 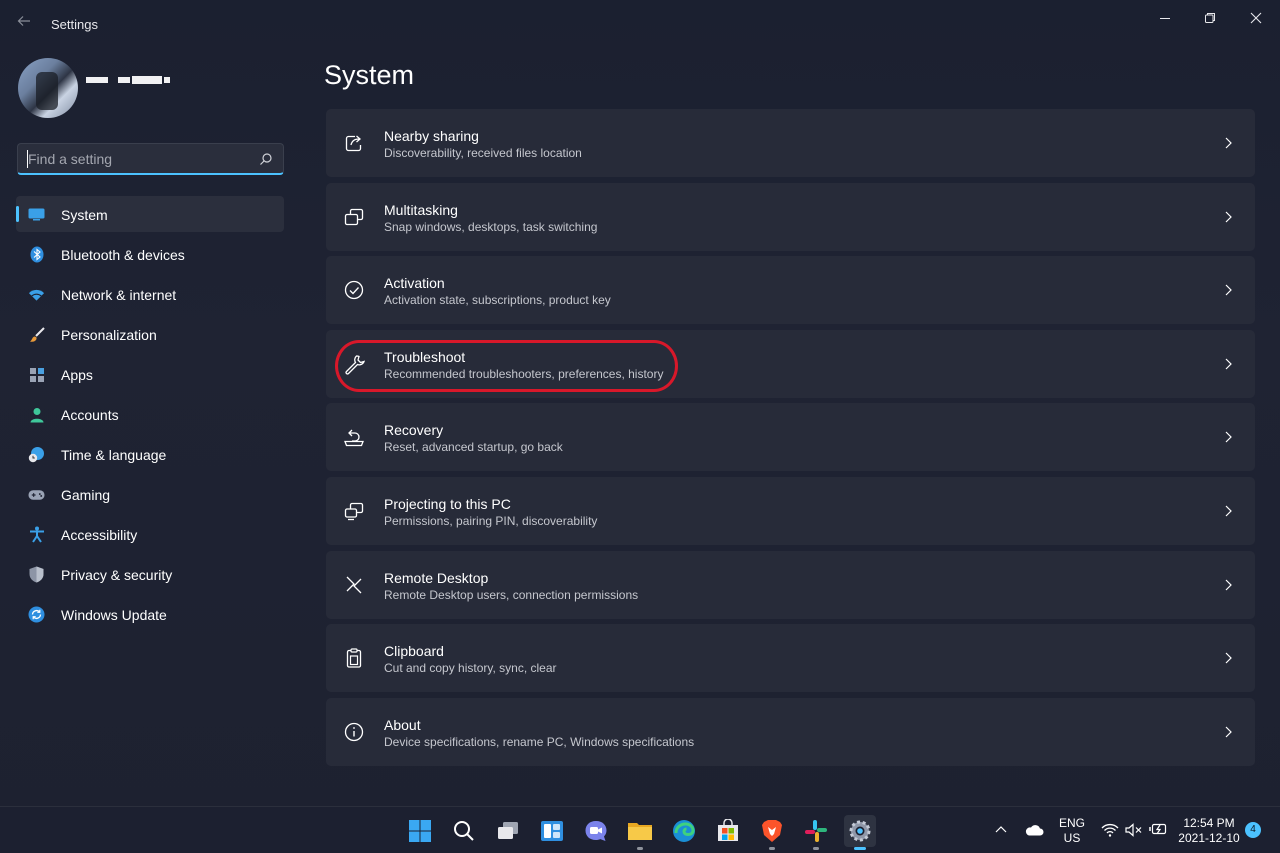 What do you see at coordinates (129, 80) in the screenshot?
I see `user-name-redacted` at bounding box center [129, 80].